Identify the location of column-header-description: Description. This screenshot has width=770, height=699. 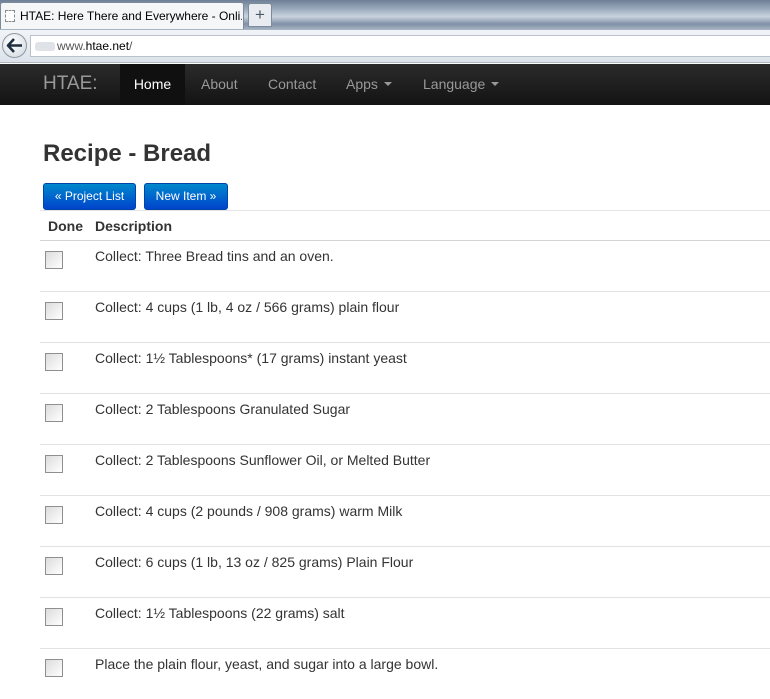
(134, 226).